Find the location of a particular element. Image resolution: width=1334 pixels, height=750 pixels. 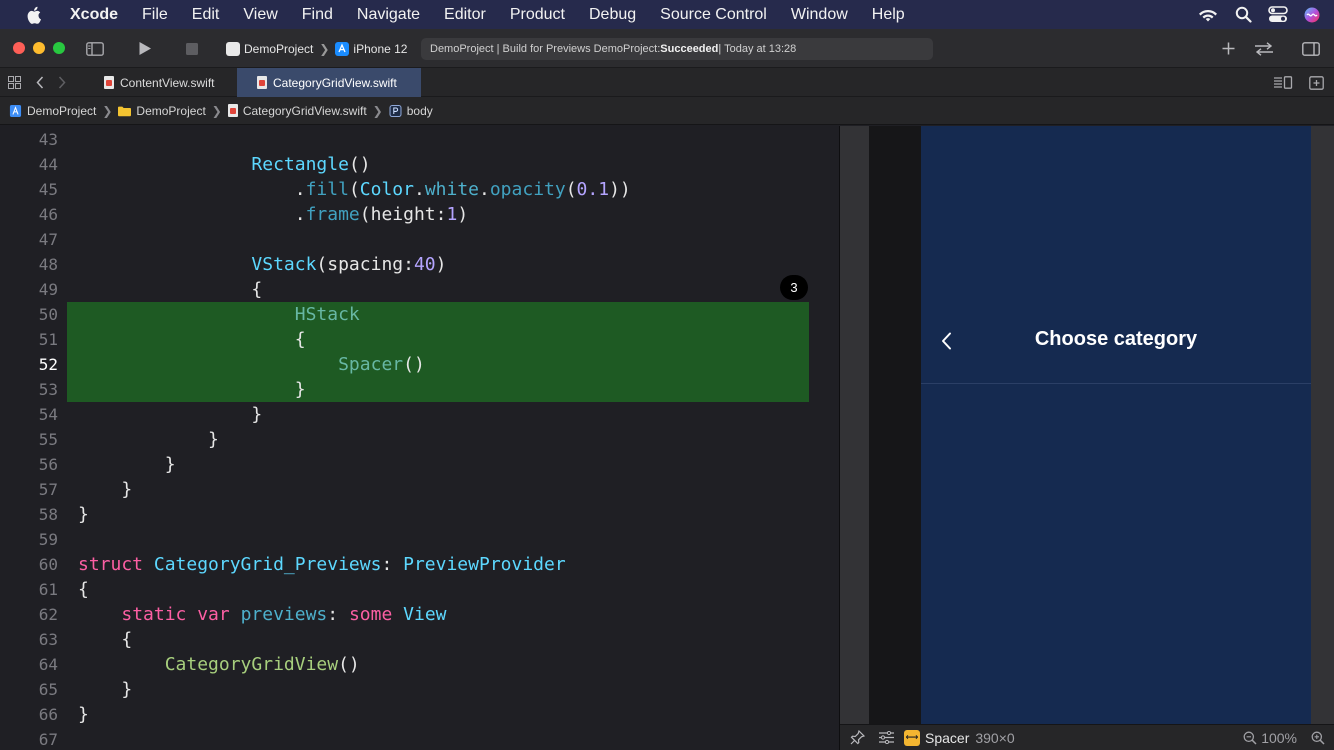

minimize-window-button is located at coordinates (39, 48).